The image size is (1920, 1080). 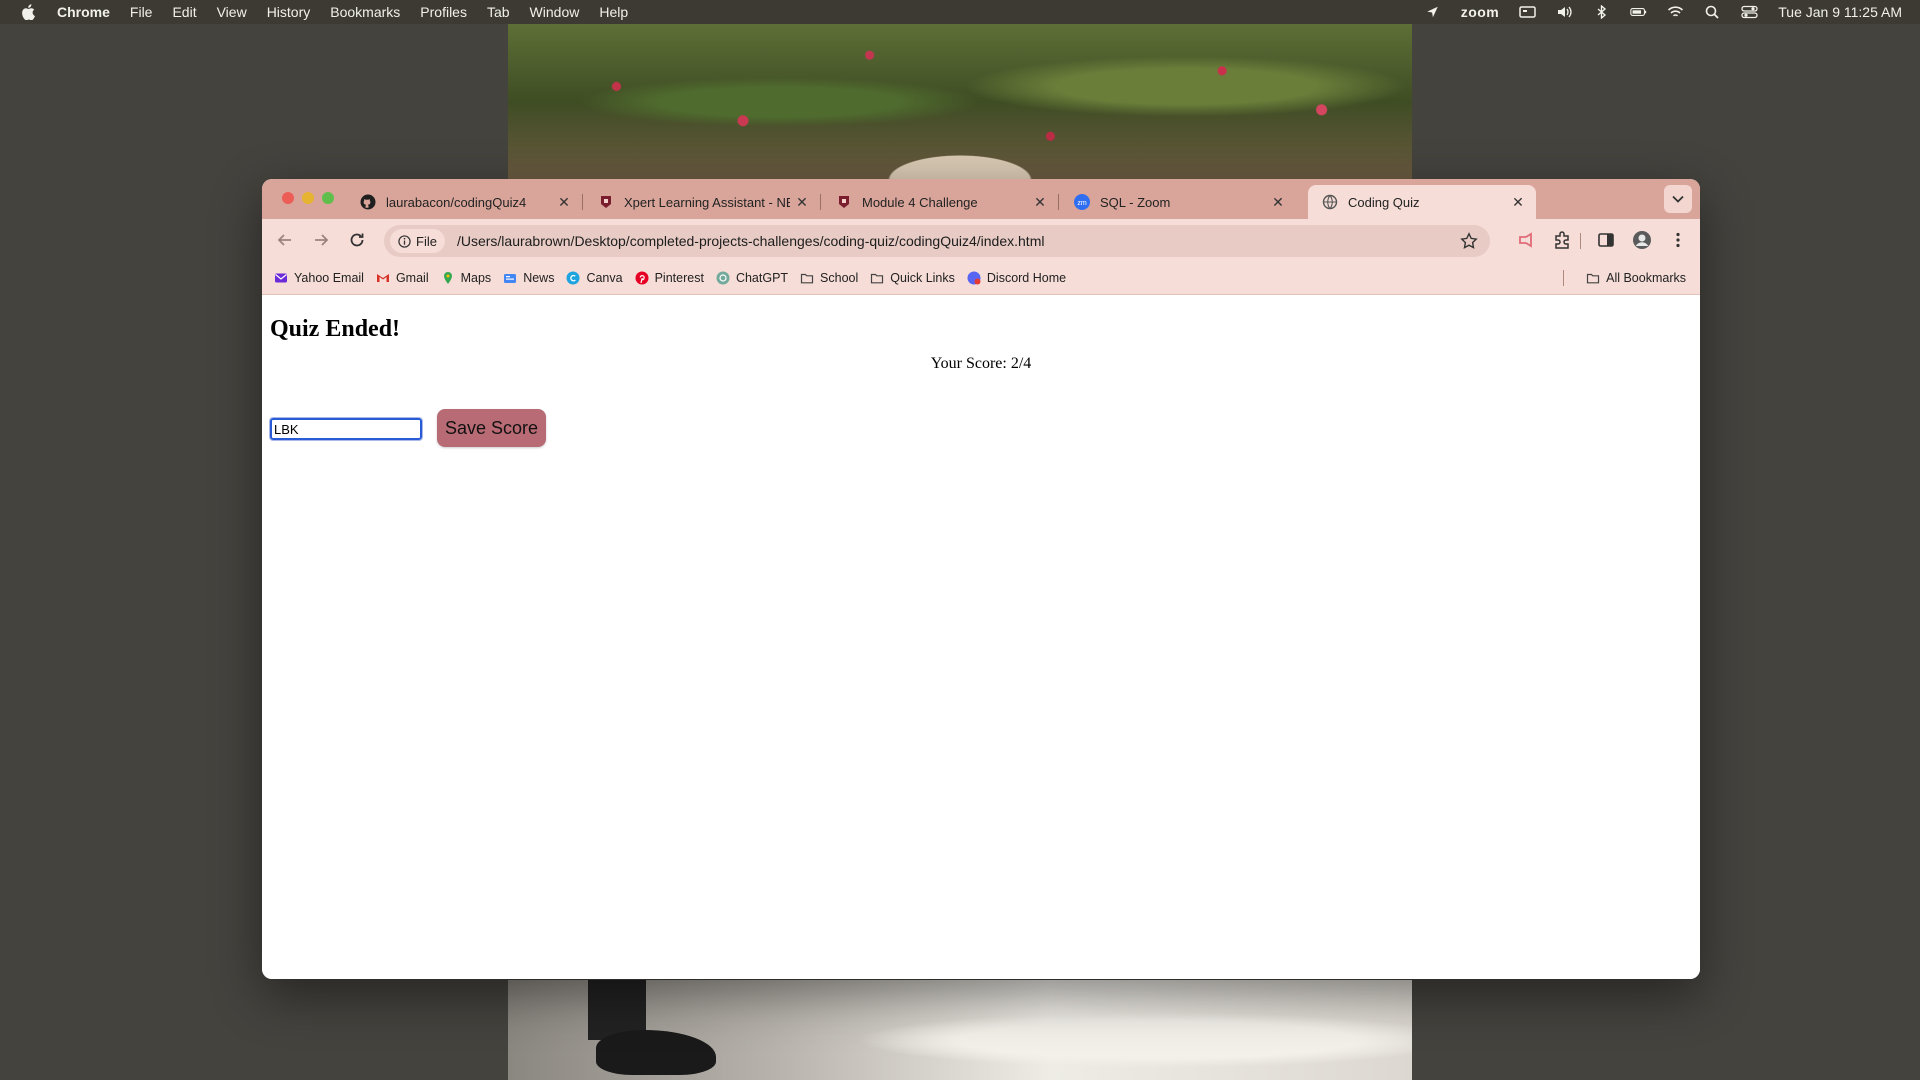 I want to click on bookmark-yahoo-email: Yahoo Email, so click(x=319, y=278).